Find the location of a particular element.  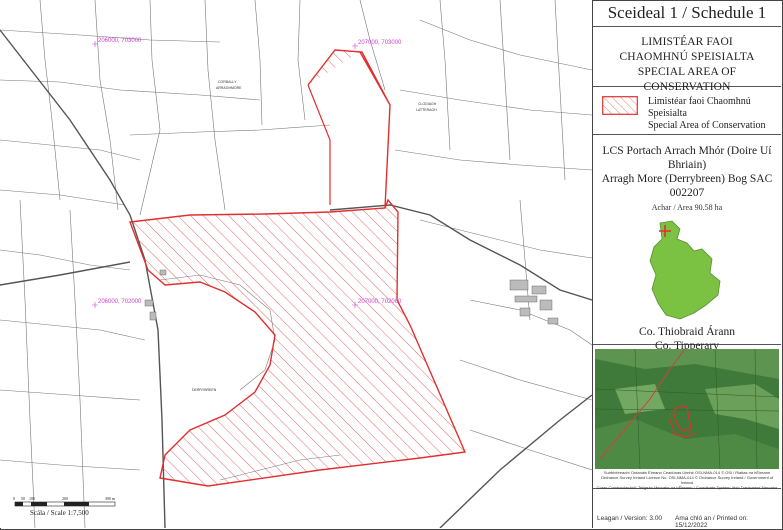

scale-tick: 300 m is located at coordinates (110, 498).